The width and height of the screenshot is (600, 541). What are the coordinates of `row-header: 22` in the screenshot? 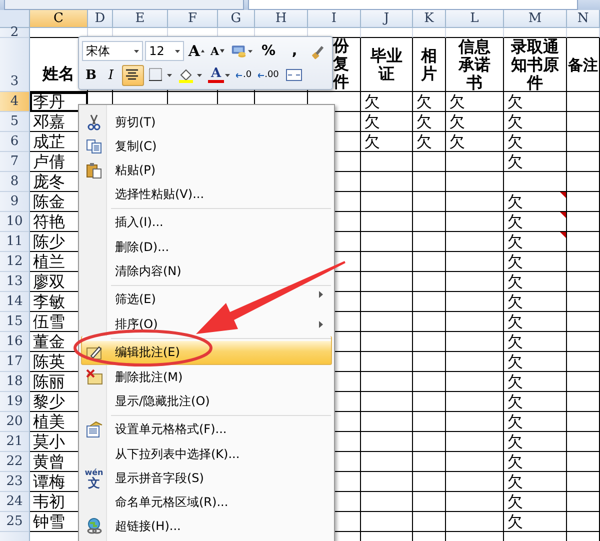 It's located at (15, 462).